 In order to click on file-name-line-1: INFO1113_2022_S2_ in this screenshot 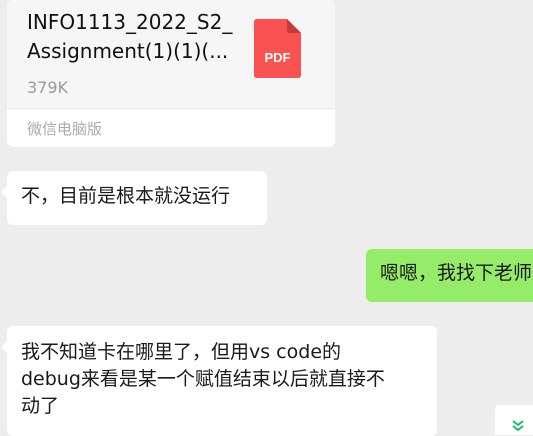, I will do `click(130, 22)`.